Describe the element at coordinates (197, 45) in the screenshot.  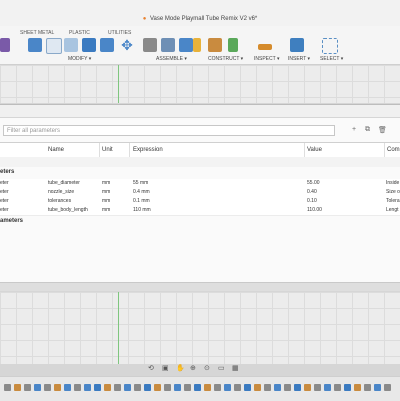
I see `joint-origin-icon` at that location.